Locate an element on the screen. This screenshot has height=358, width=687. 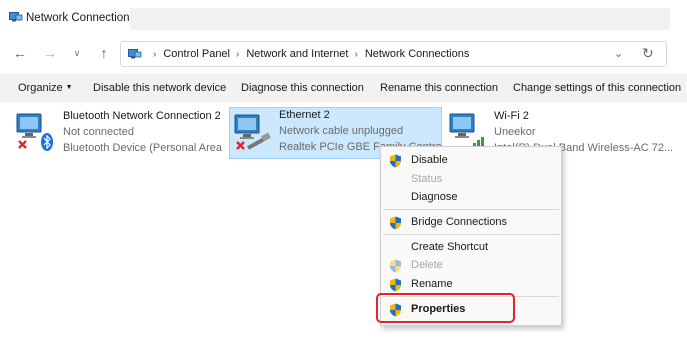
breadcrumb-network-and-internet: Network and Internet is located at coordinates (297, 54).